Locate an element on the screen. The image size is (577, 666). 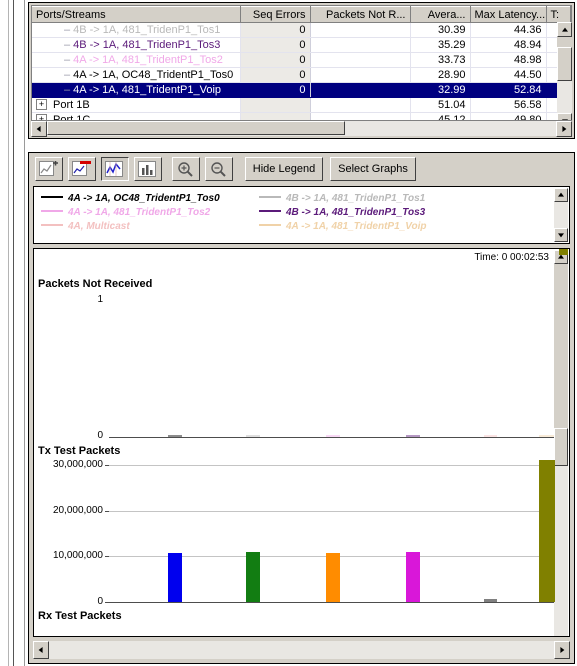
plots-vscroll-track is located at coordinates (561, 532).